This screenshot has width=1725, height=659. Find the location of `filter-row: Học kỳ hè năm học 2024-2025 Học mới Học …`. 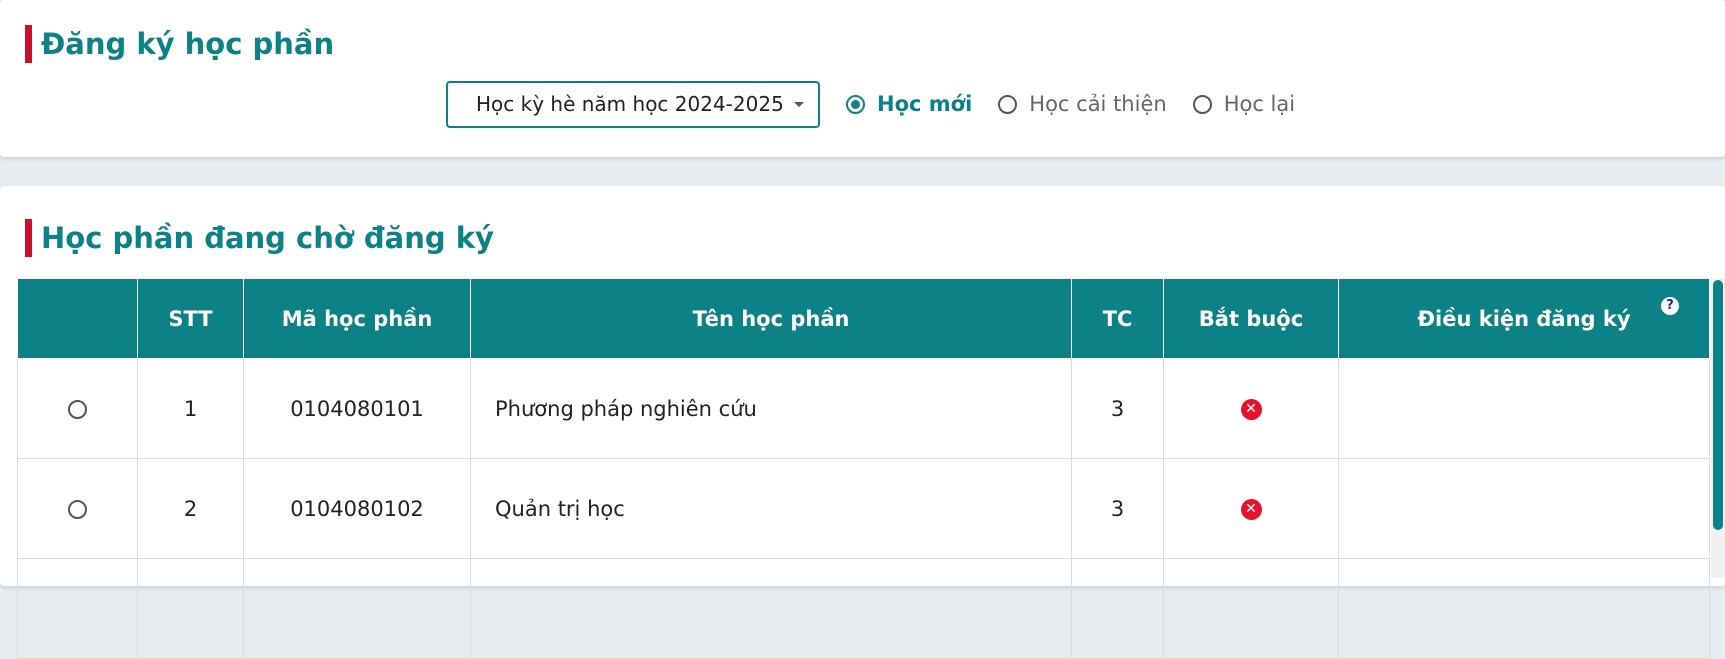

filter-row: Học kỳ hè năm học 2024-2025 Học mới Học … is located at coordinates (870, 104).